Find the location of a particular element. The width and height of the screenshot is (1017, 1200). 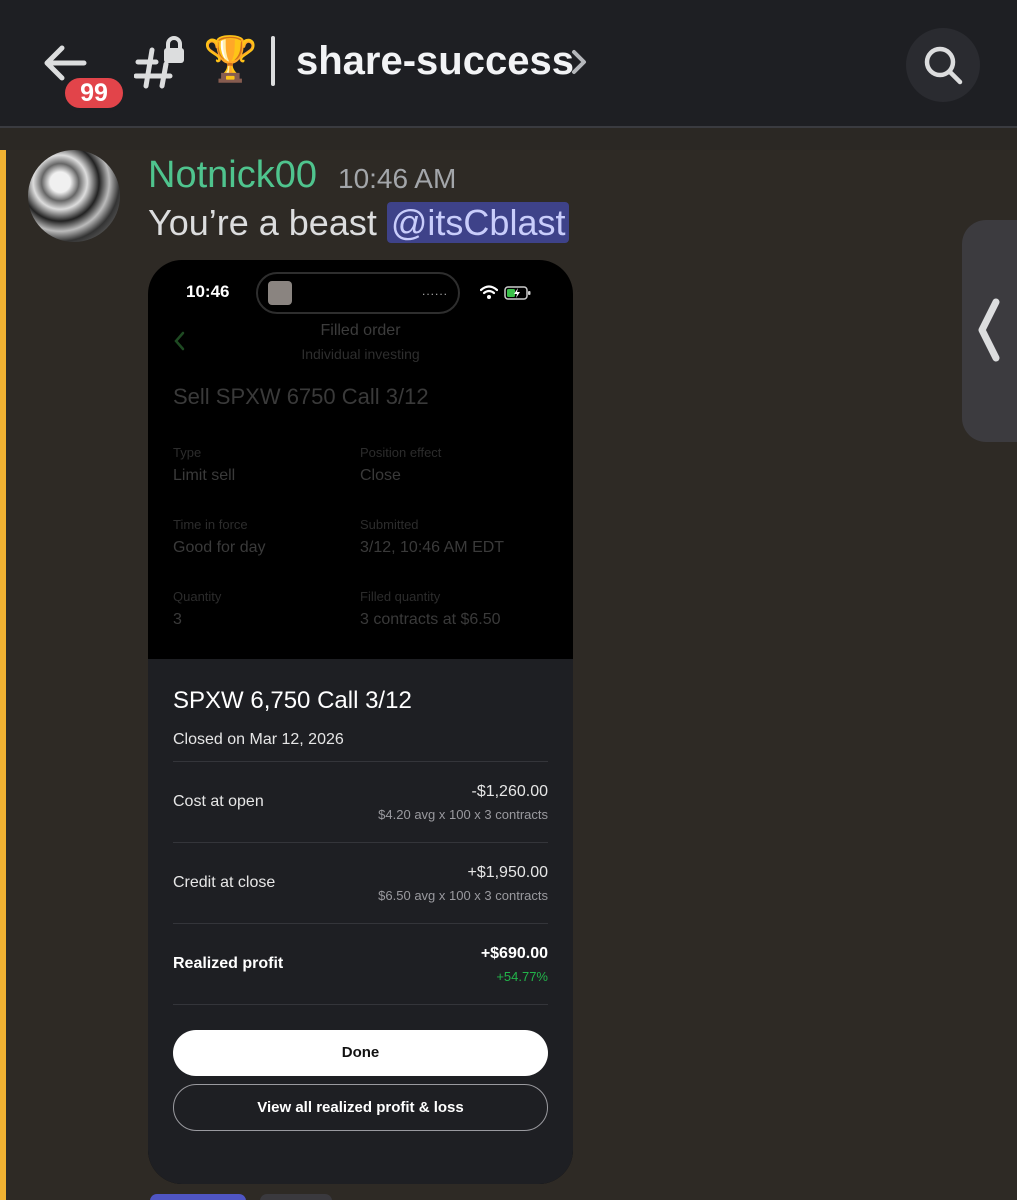

row-label: Realized profit is located at coordinates (228, 963).